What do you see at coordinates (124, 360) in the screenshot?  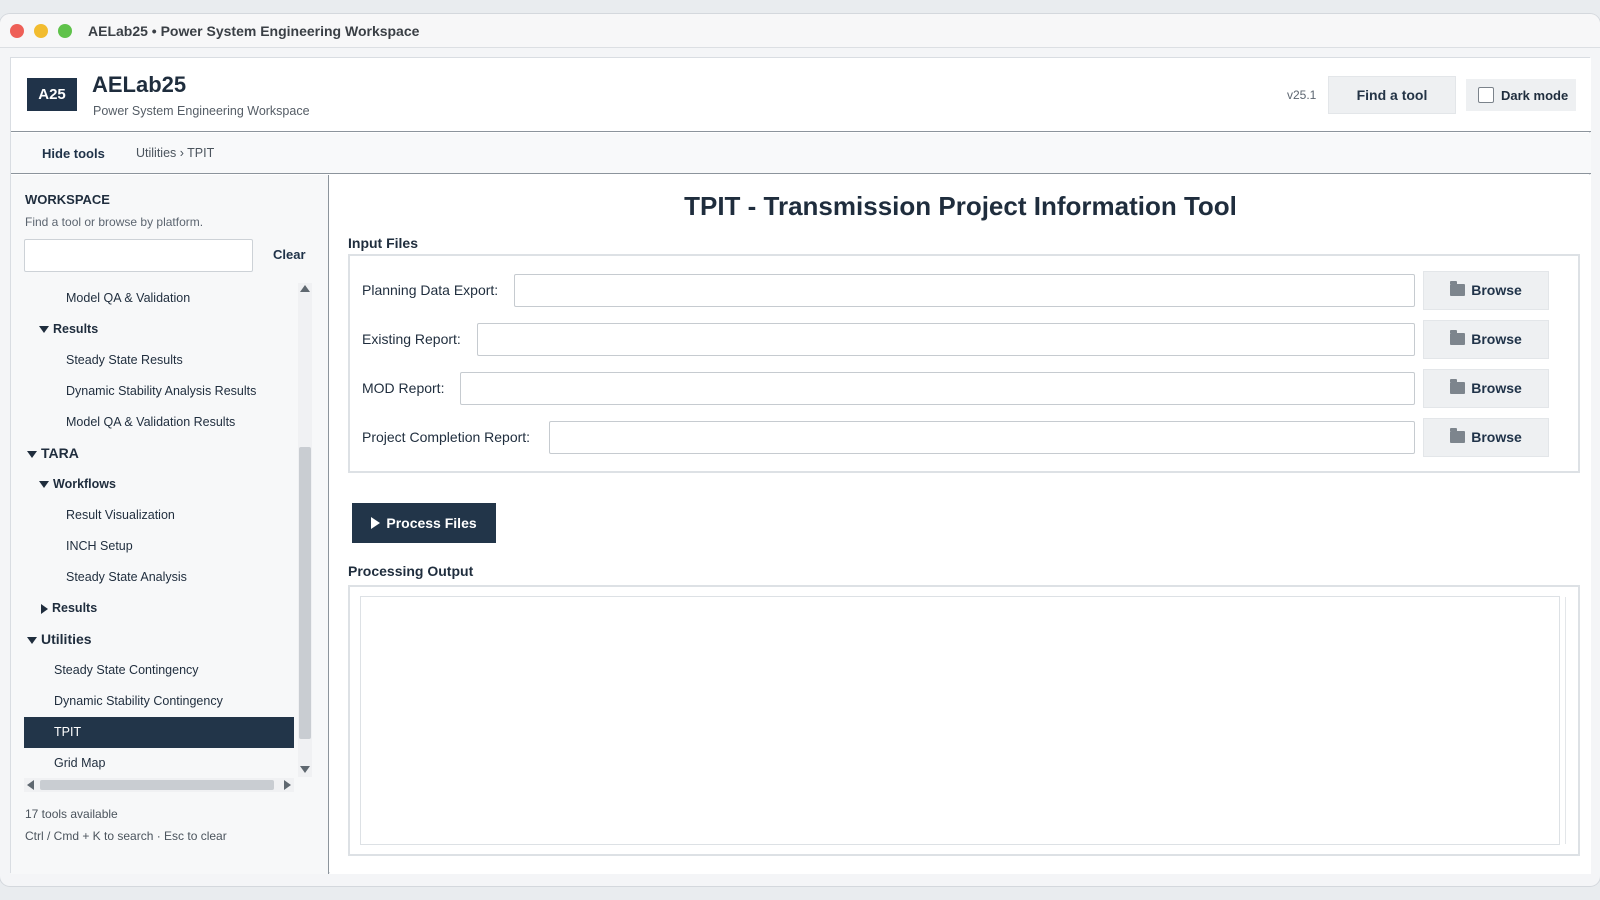 I see `tree-item-label: Steady State Results` at bounding box center [124, 360].